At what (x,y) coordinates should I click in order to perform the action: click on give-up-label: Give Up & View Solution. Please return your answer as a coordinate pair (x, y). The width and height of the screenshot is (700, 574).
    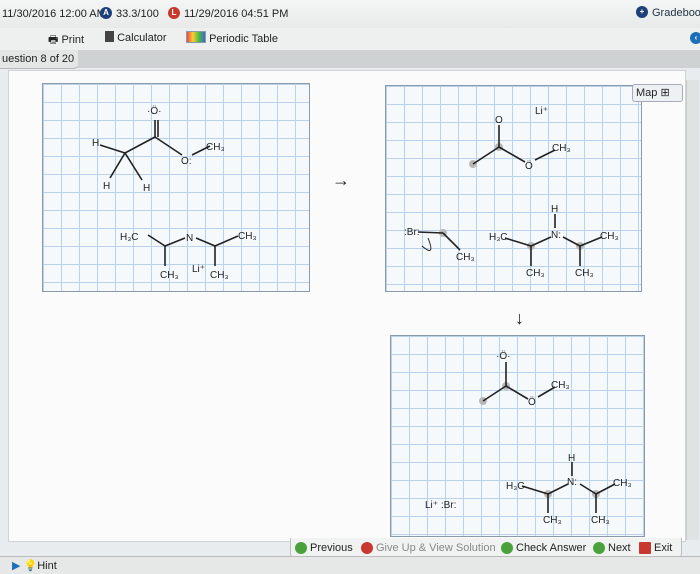
    Looking at the image, I should click on (436, 548).